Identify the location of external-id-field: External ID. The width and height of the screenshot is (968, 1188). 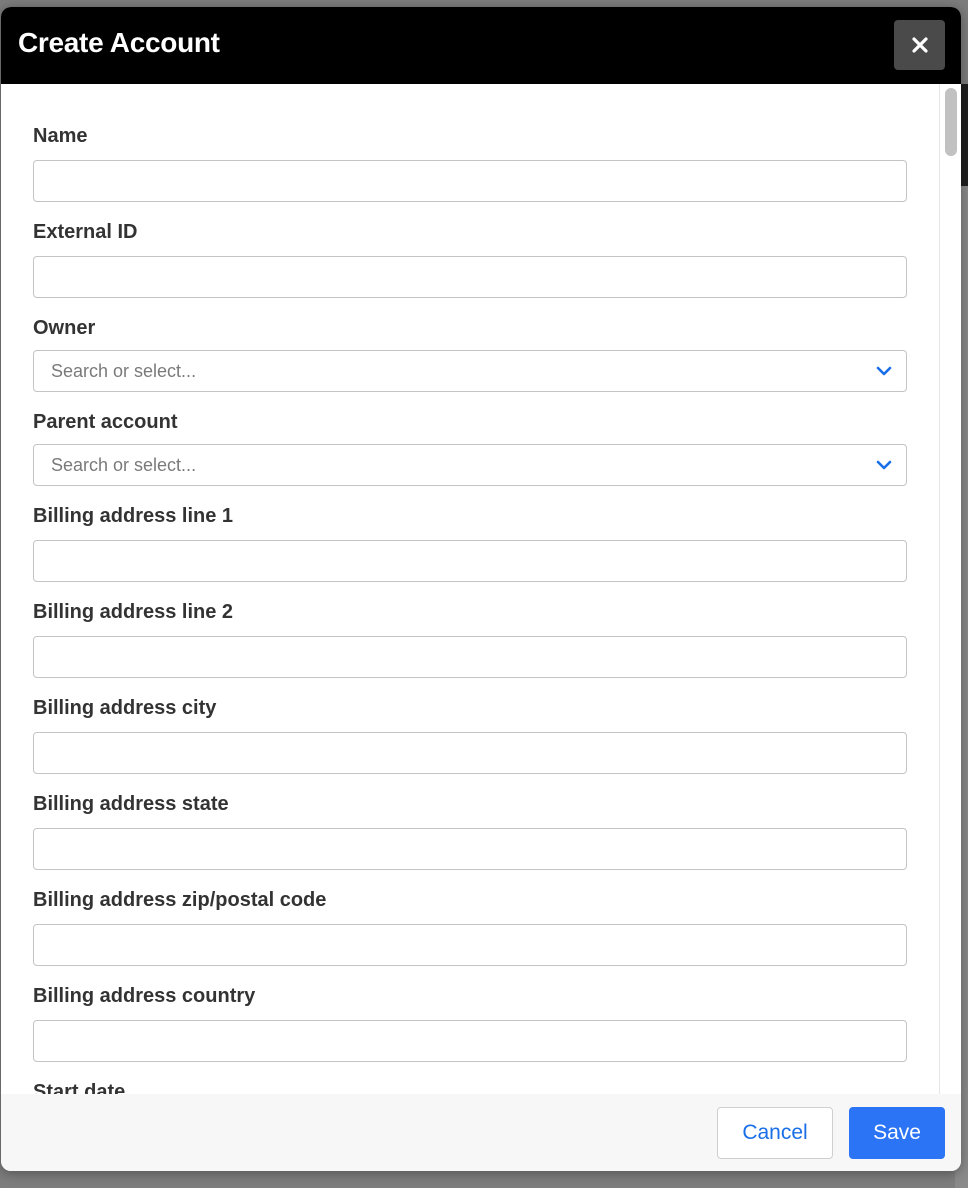
(470, 258).